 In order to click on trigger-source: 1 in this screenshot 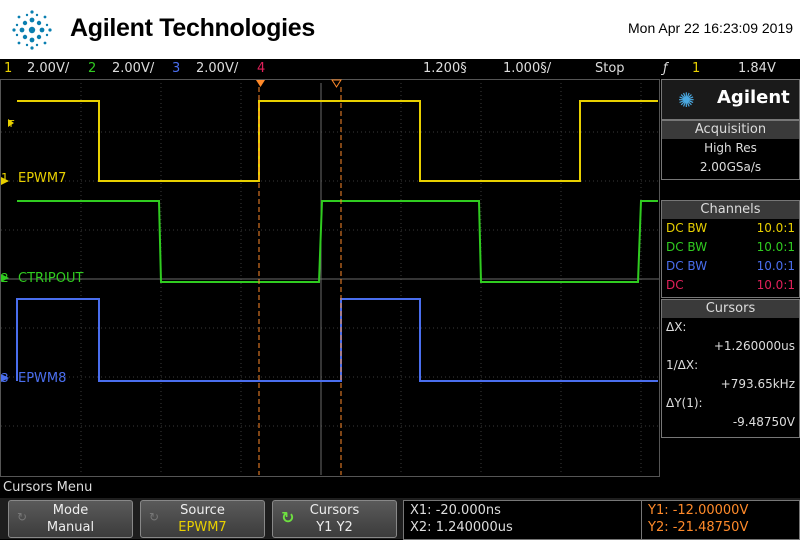, I will do `click(696, 68)`.